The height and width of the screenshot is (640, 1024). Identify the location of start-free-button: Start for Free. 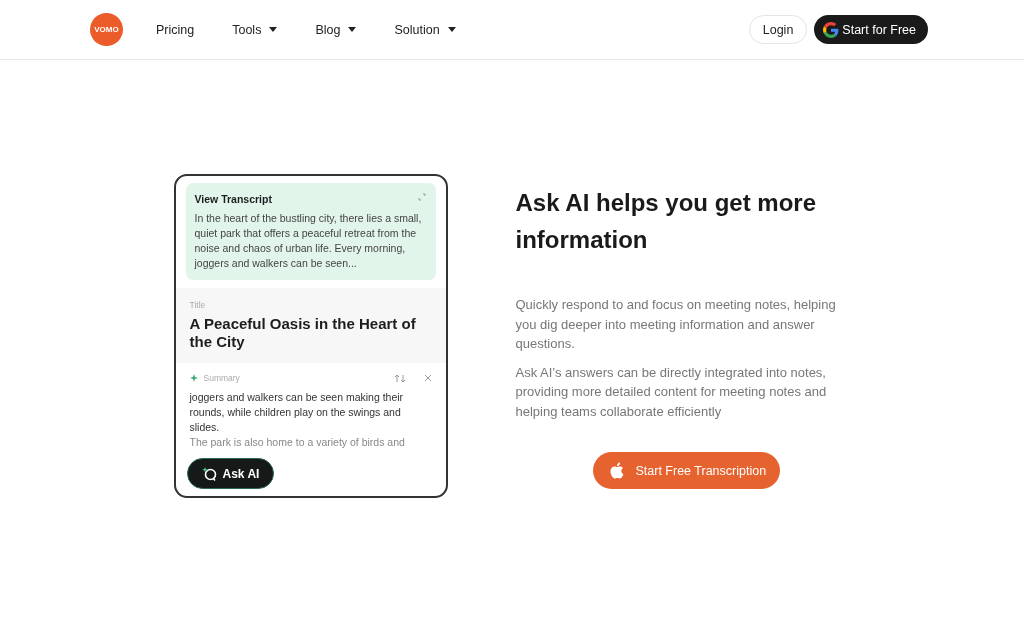
(871, 29).